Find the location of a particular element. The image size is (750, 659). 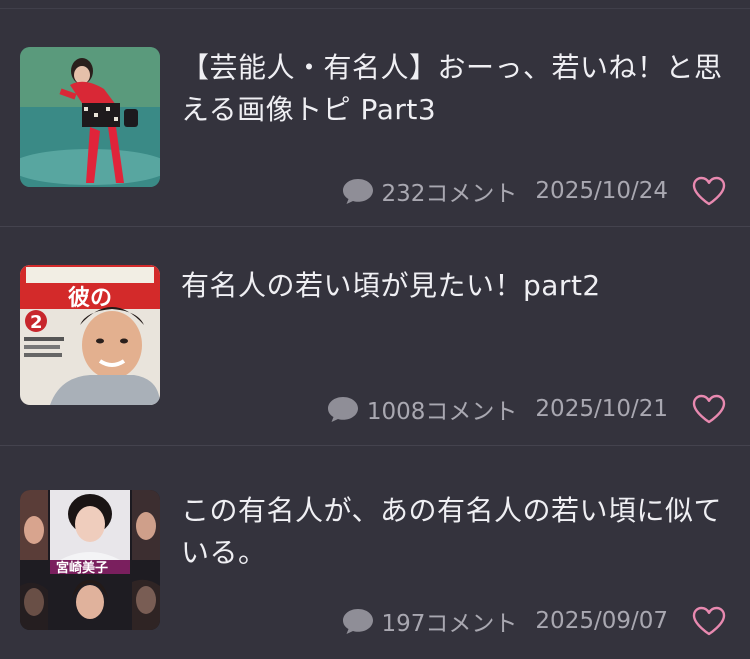

topic-thumbnail is located at coordinates (90, 117).